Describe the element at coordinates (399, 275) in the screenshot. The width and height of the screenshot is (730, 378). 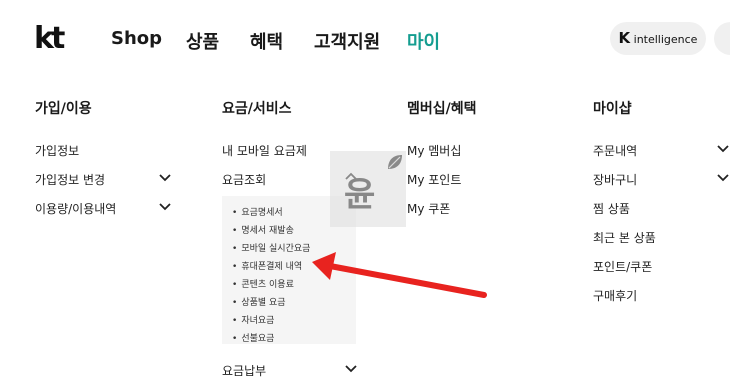
I see `annotation-arrow-icon` at that location.